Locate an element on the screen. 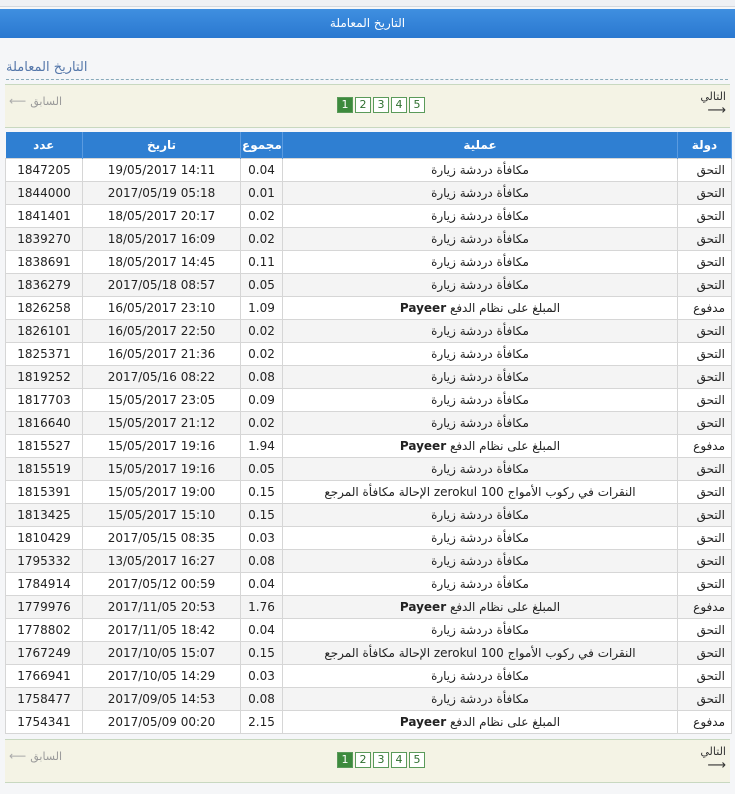 This screenshot has width=735, height=794. cell-number: 1816640 is located at coordinates (44, 423).